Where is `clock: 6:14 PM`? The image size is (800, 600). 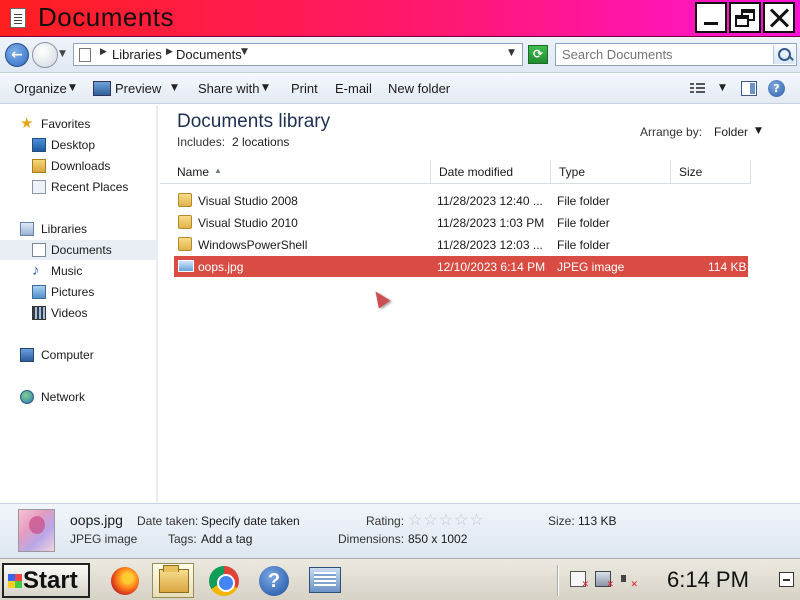 clock: 6:14 PM is located at coordinates (708, 580).